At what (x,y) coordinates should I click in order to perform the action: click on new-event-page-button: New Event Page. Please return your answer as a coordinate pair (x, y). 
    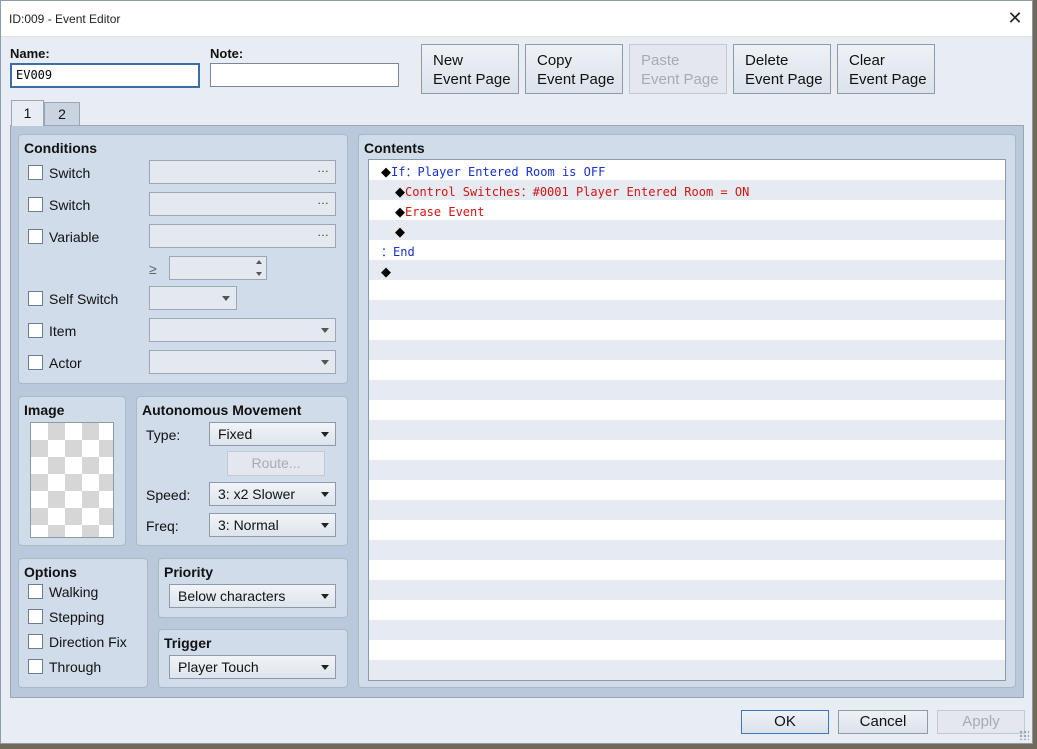
    Looking at the image, I should click on (470, 69).